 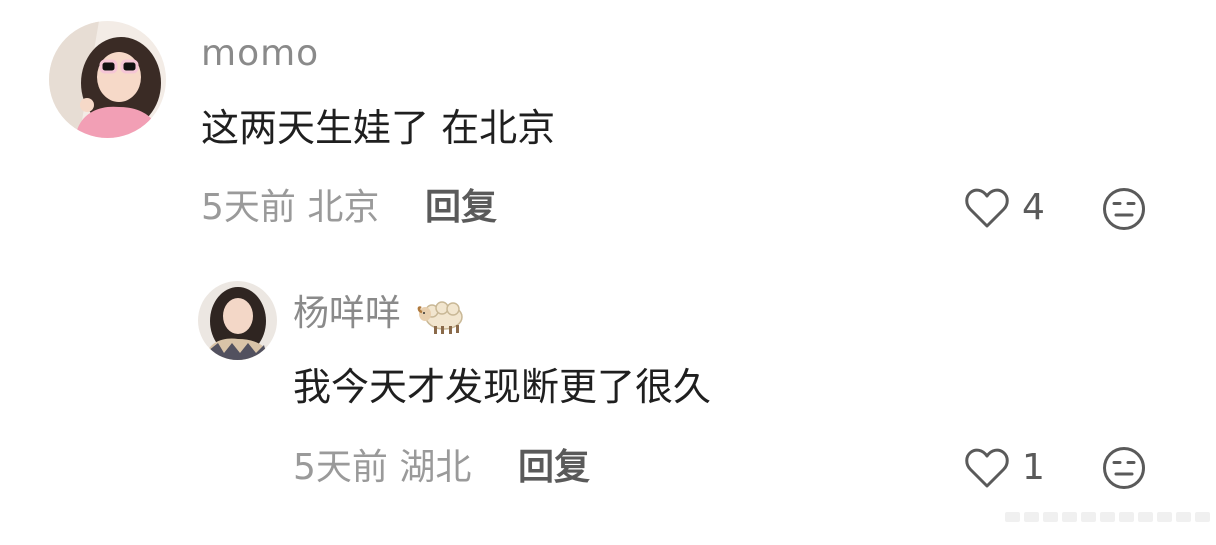 I want to click on sheep-emoji-icon, so click(x=441, y=317).